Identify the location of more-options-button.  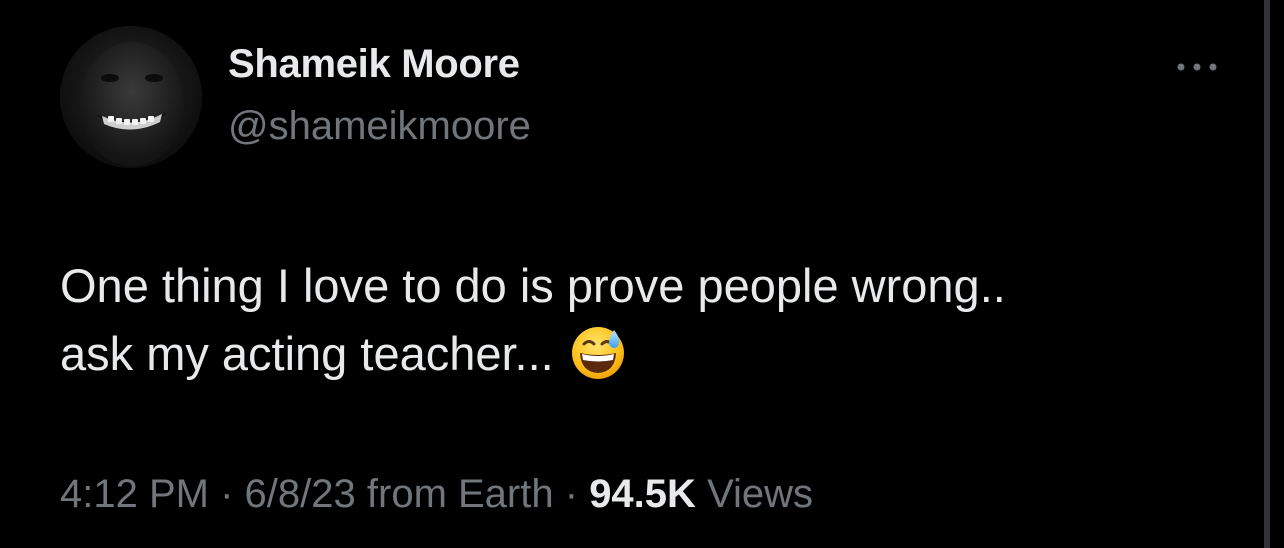
(1197, 67).